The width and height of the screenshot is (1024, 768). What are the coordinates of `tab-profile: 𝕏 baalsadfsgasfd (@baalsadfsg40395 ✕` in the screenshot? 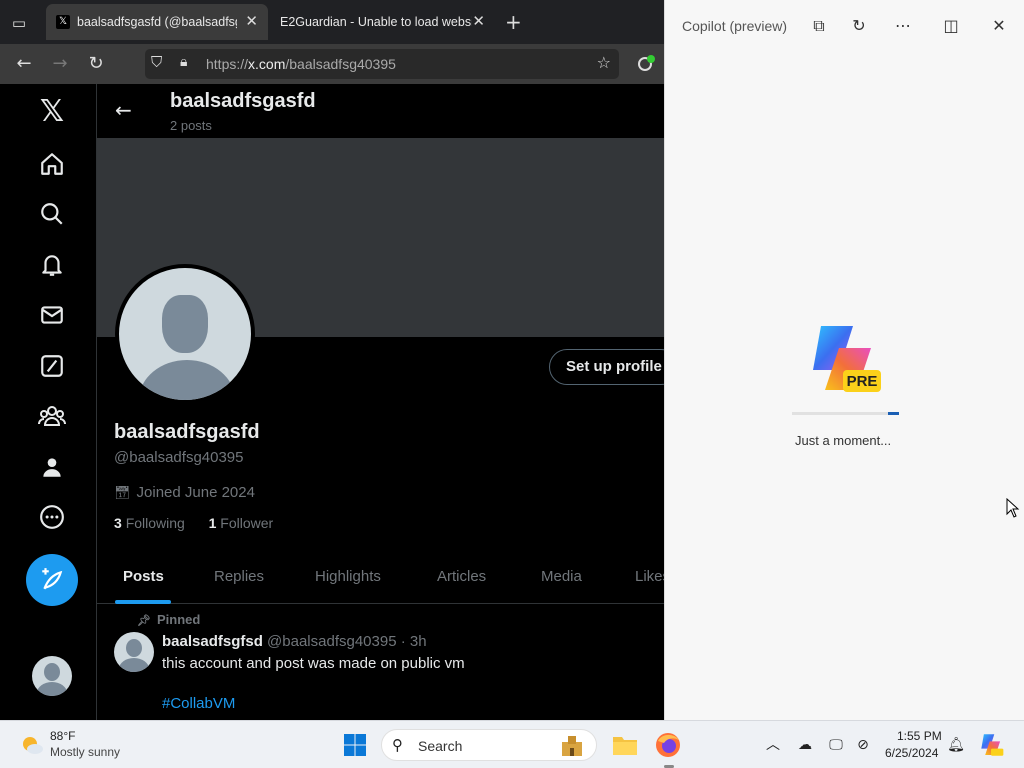 It's located at (157, 22).